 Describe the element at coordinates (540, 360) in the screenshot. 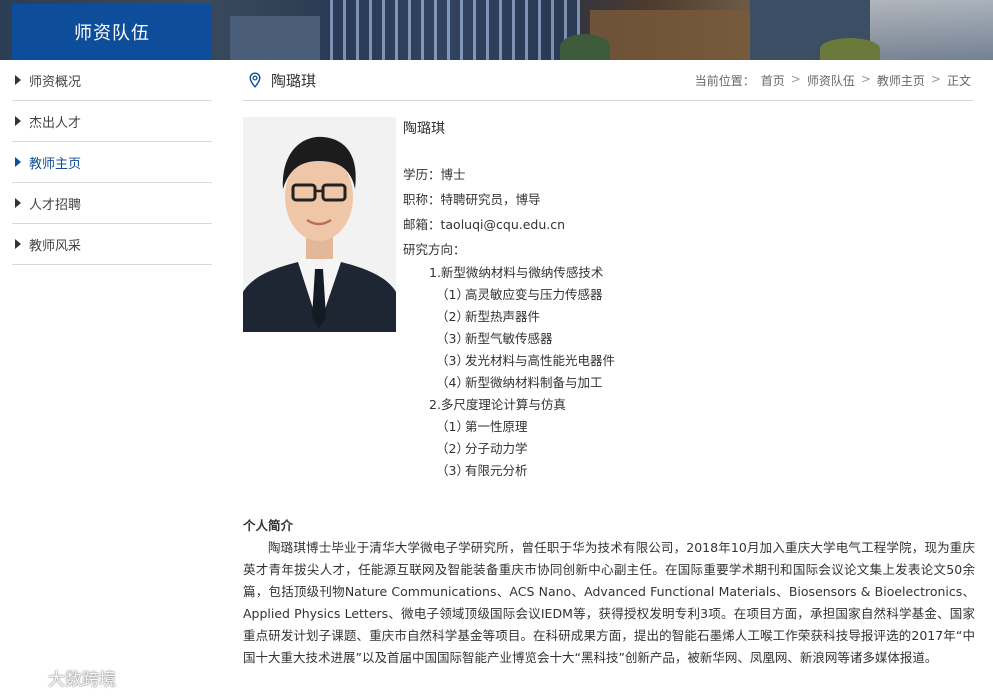

I see `subtopic-text: 发光材料与高性能光电器件` at that location.